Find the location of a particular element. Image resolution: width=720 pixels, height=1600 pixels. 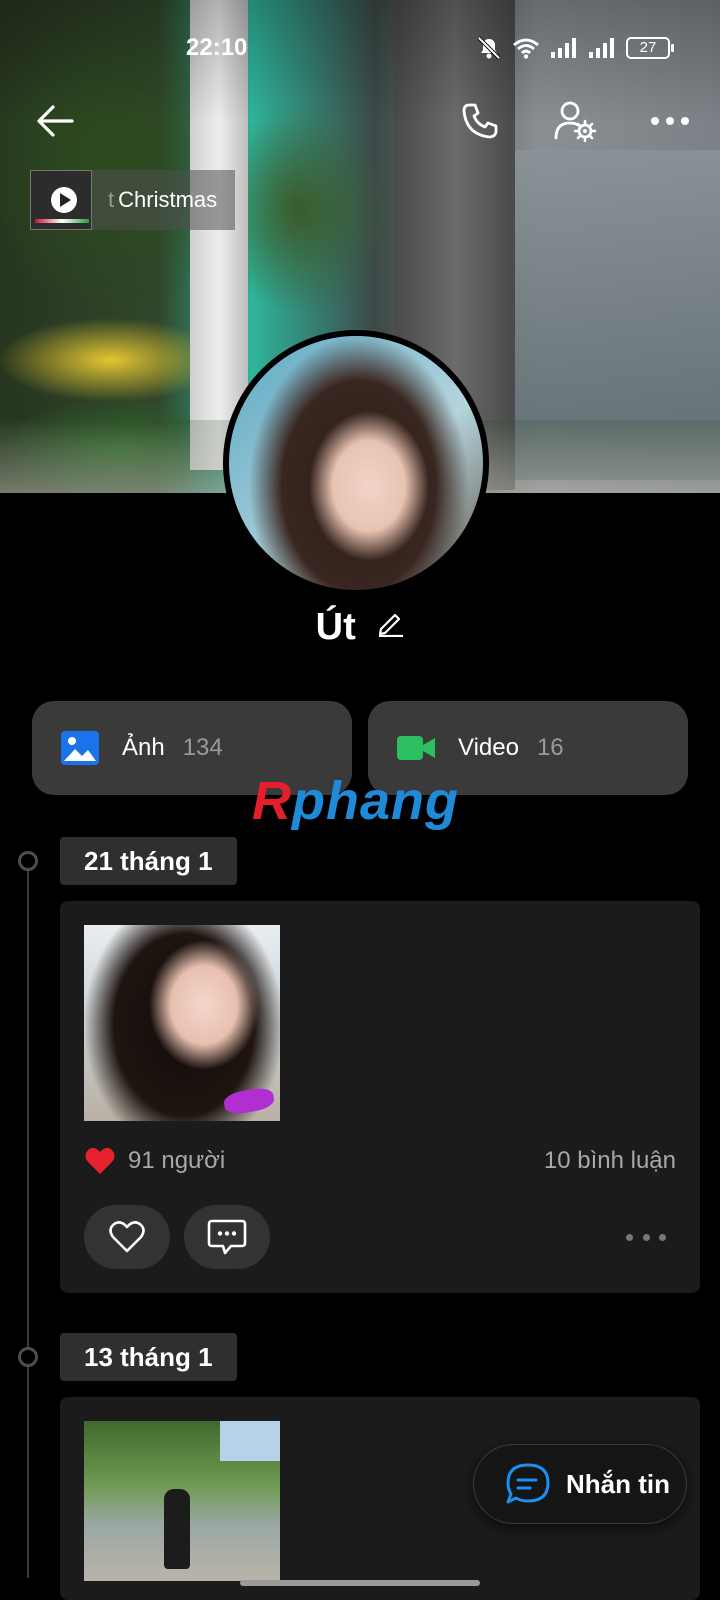

play-icon is located at coordinates (64, 200).